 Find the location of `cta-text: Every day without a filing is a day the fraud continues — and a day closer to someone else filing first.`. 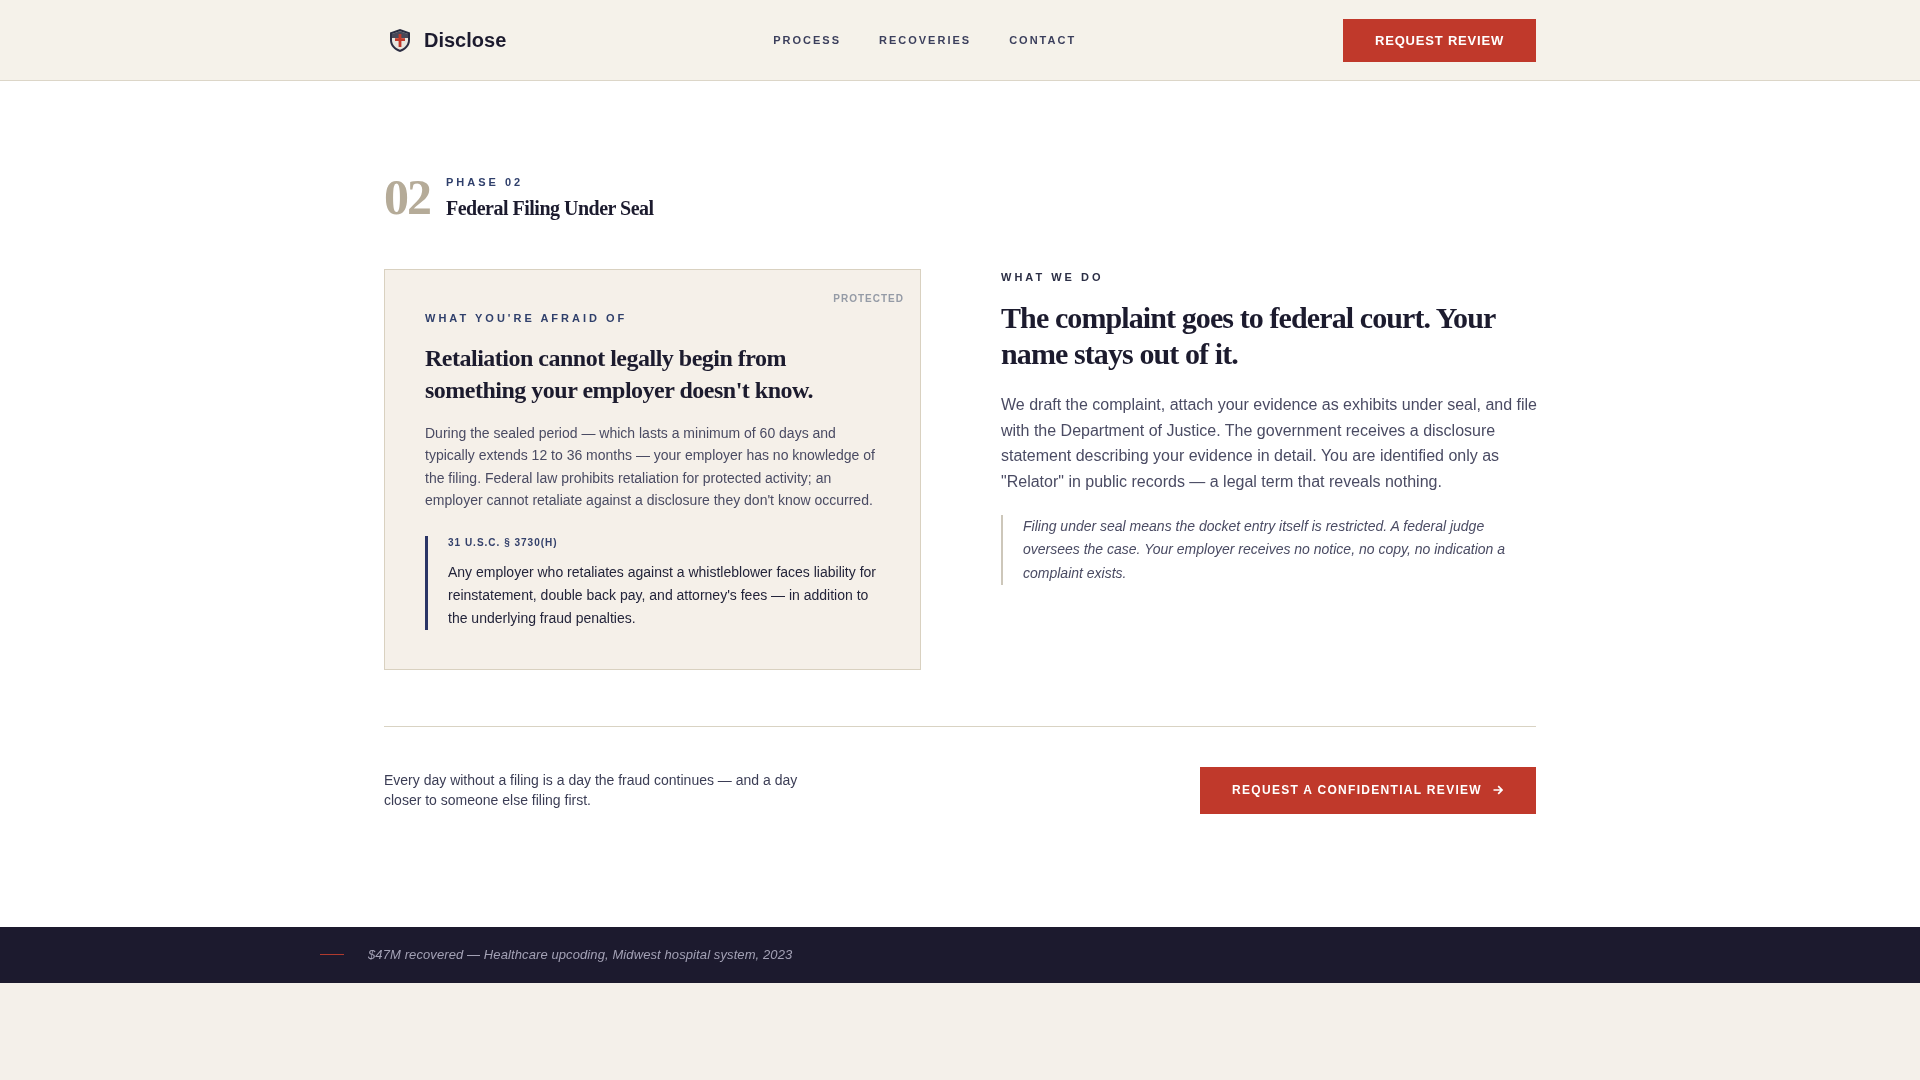

cta-text: Every day without a filing is a day the fraud continues — and a day closer to someone else filing first. is located at coordinates (591, 791).